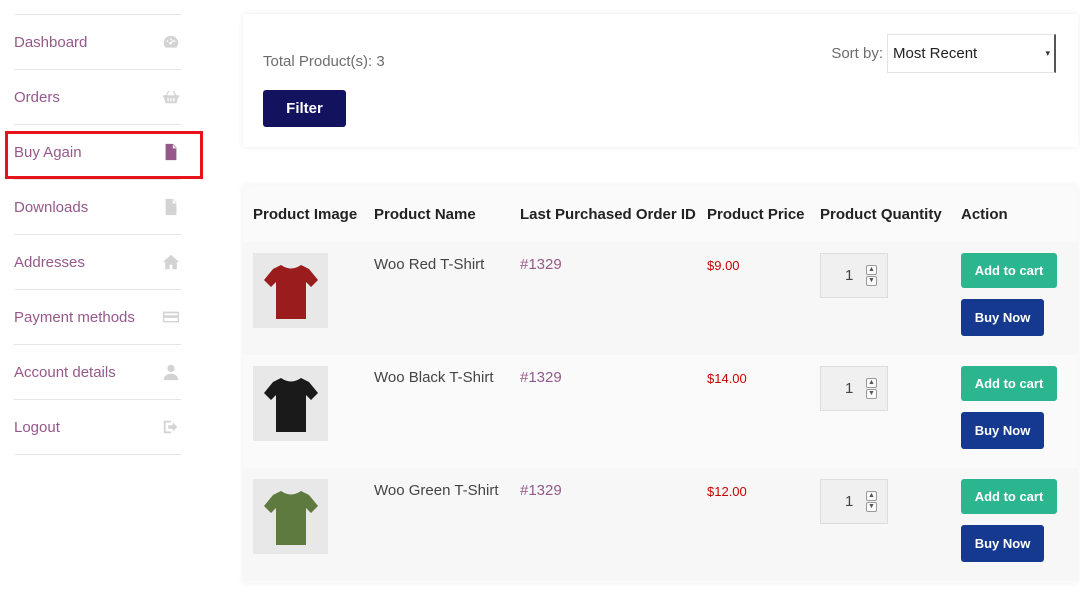 The width and height of the screenshot is (1080, 608). I want to click on chevron-down-icon: ▾, so click(1047, 53).